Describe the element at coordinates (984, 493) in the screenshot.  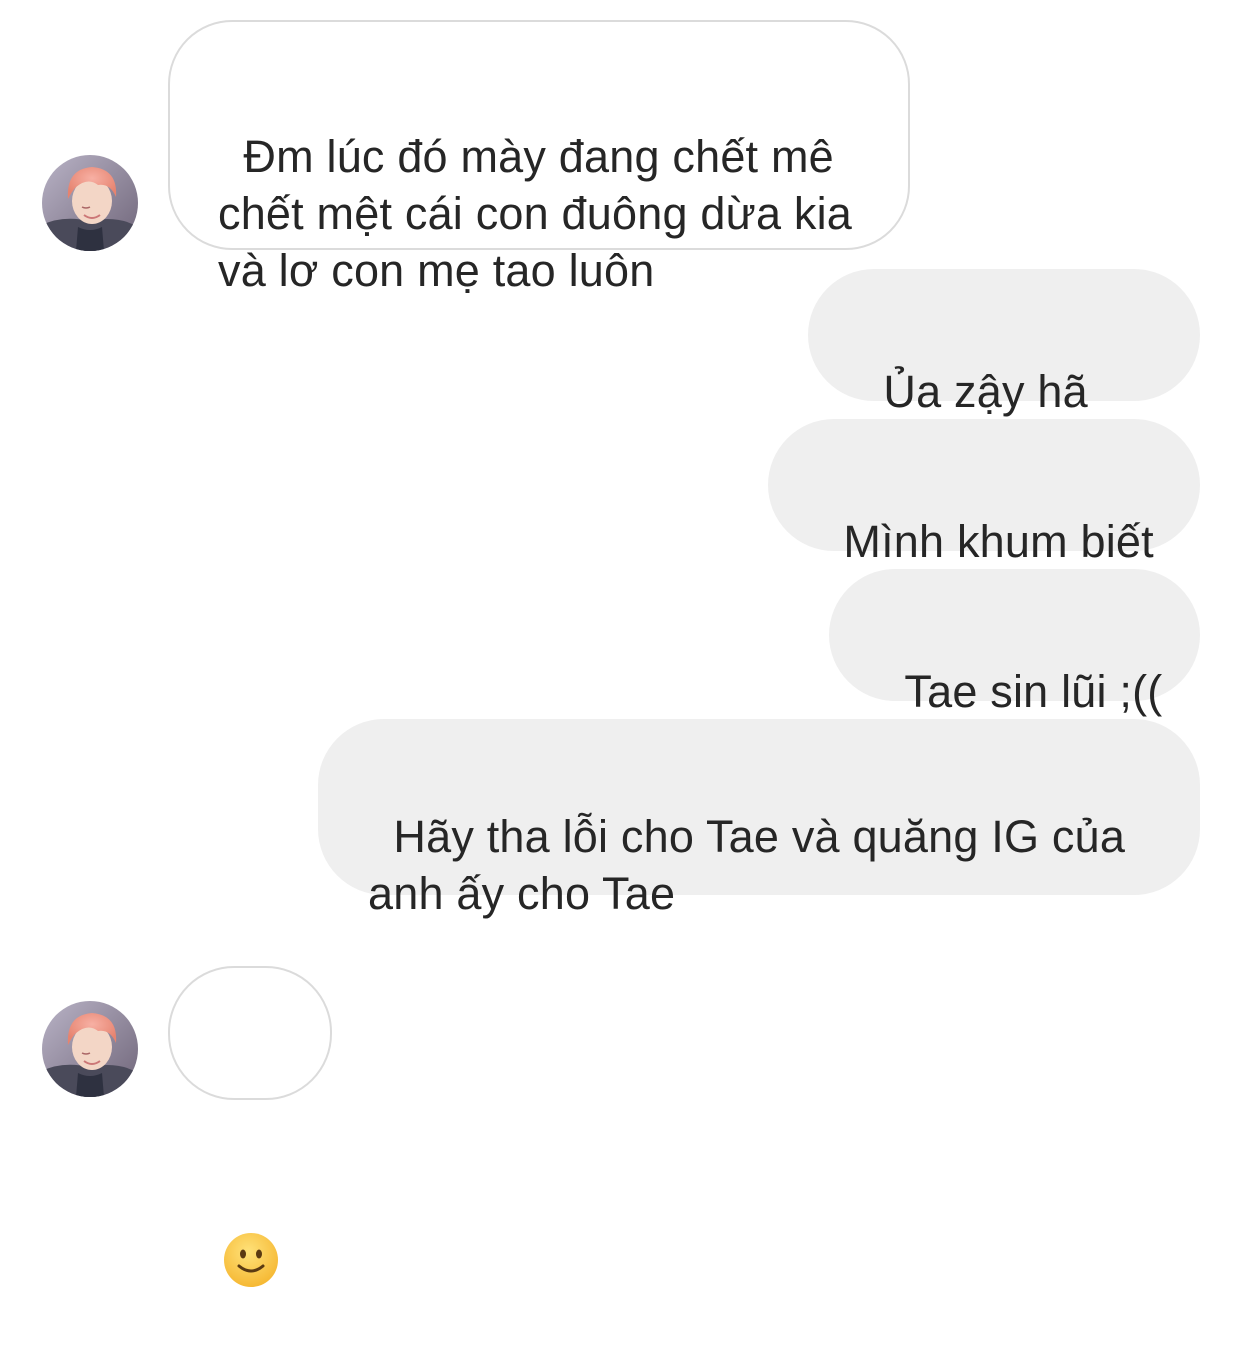
I see `message-bubble-outgoing: Mình khum biết` at that location.